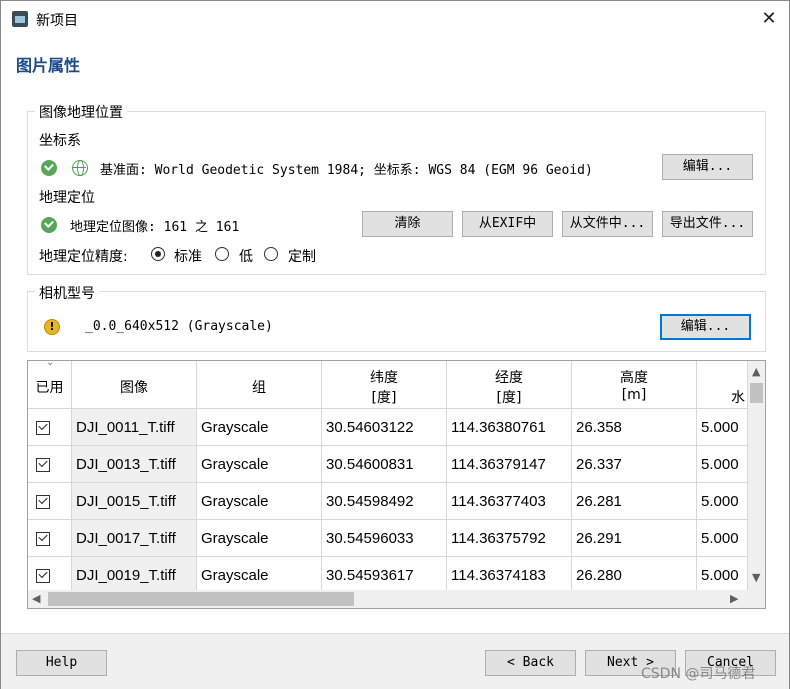 The height and width of the screenshot is (689, 790). What do you see at coordinates (509, 385) in the screenshot?
I see `column-header-longitude: 经度 [度]` at bounding box center [509, 385].